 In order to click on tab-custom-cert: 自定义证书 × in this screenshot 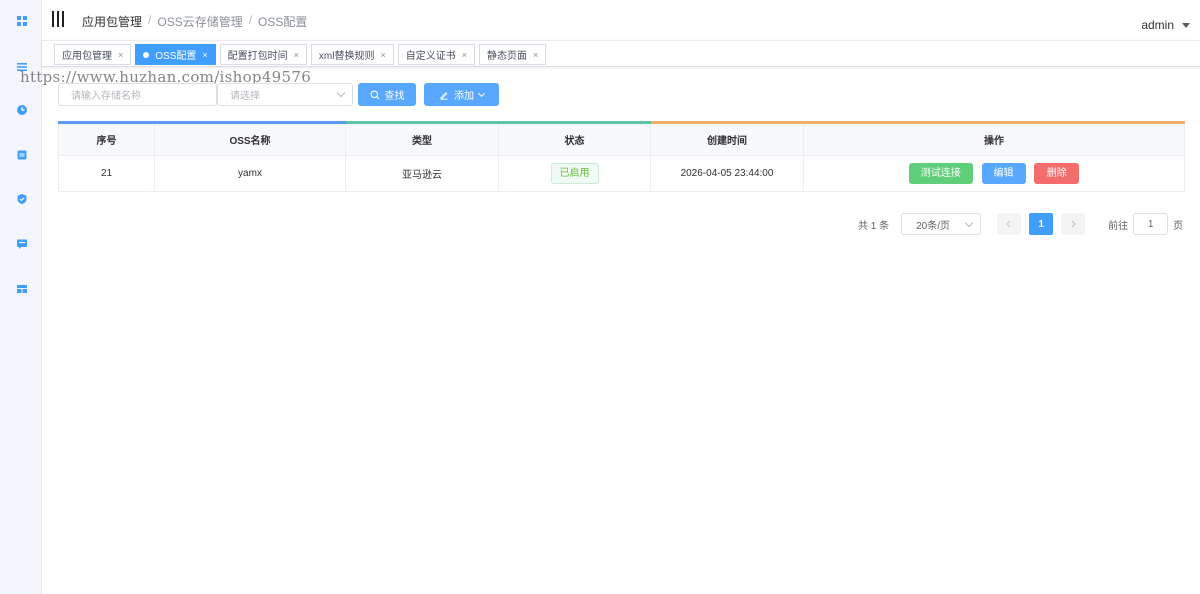, I will do `click(436, 54)`.